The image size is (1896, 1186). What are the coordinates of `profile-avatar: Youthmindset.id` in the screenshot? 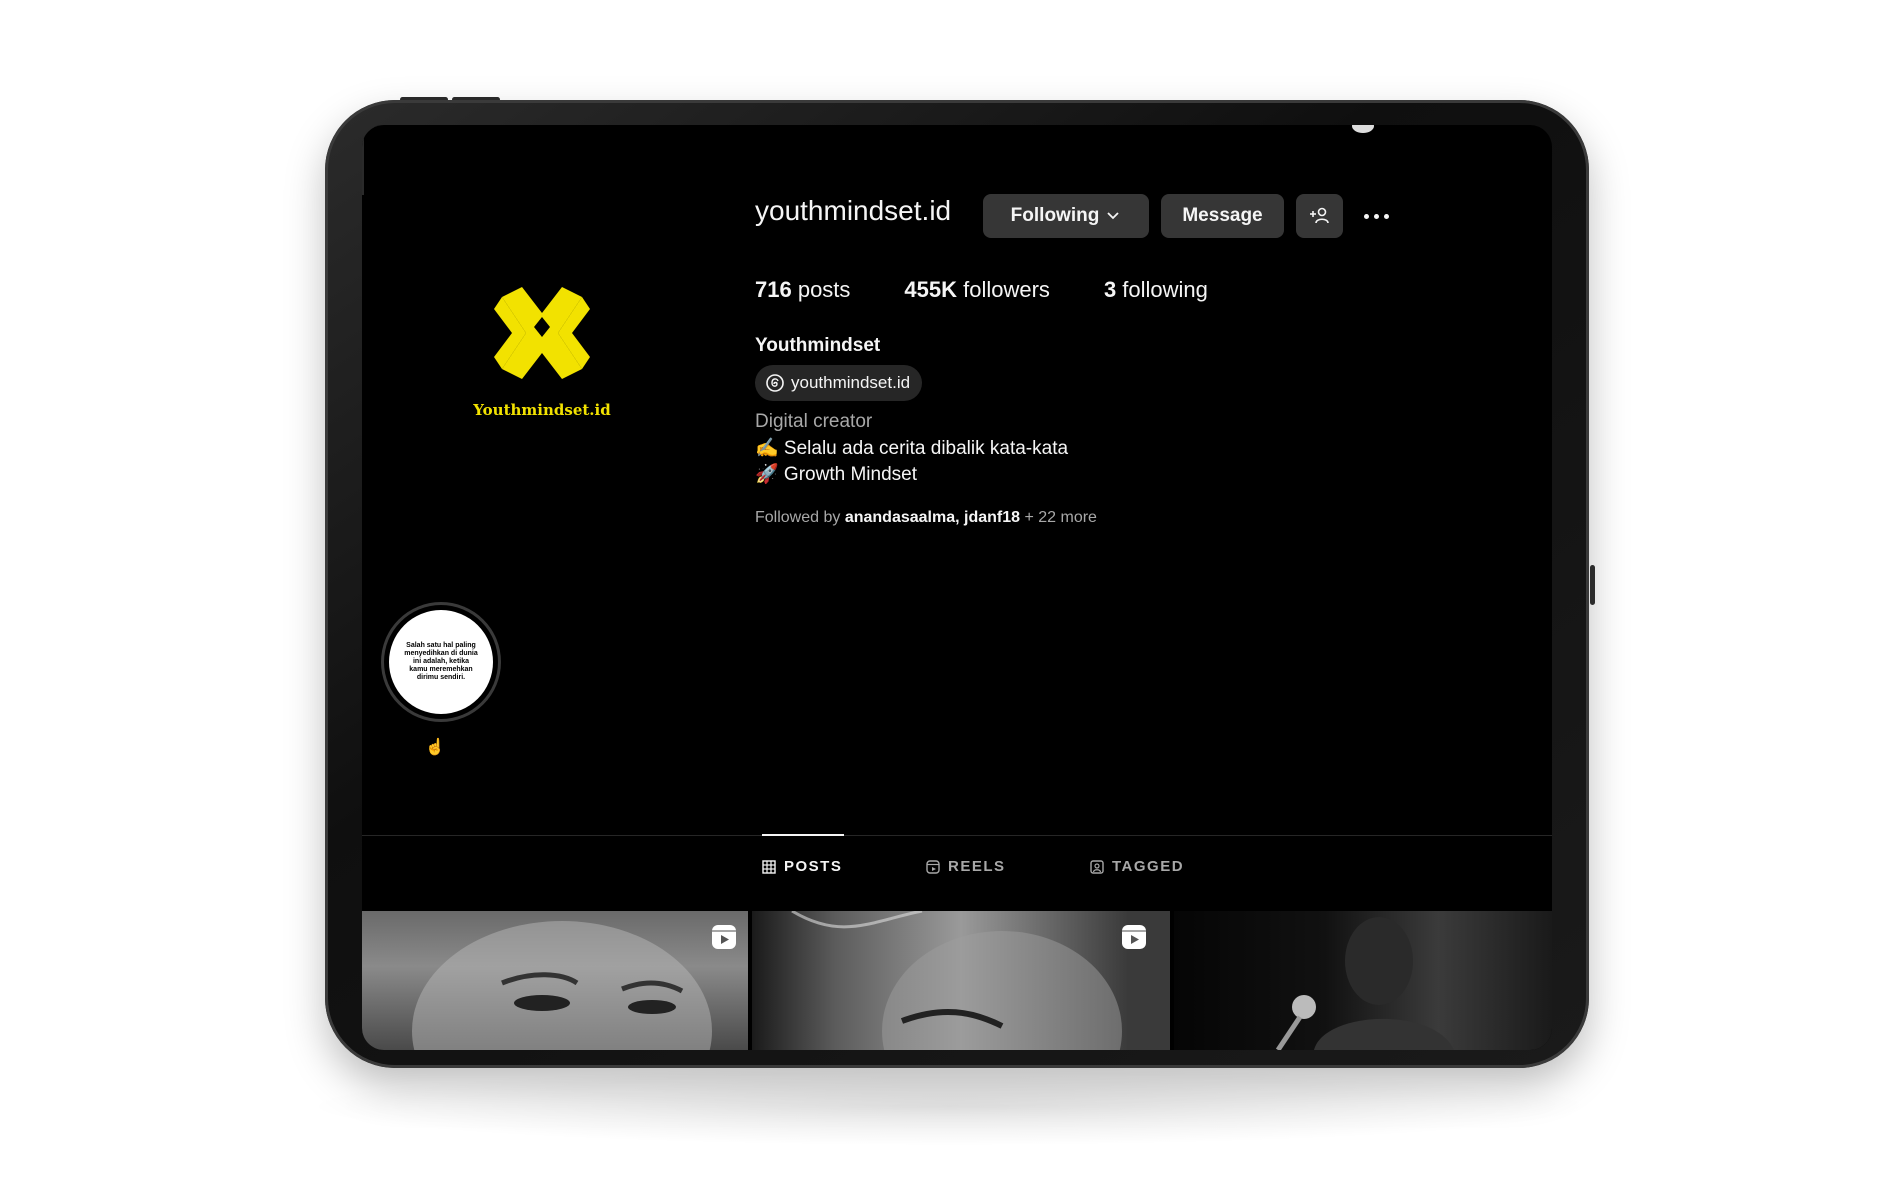 It's located at (542, 375).